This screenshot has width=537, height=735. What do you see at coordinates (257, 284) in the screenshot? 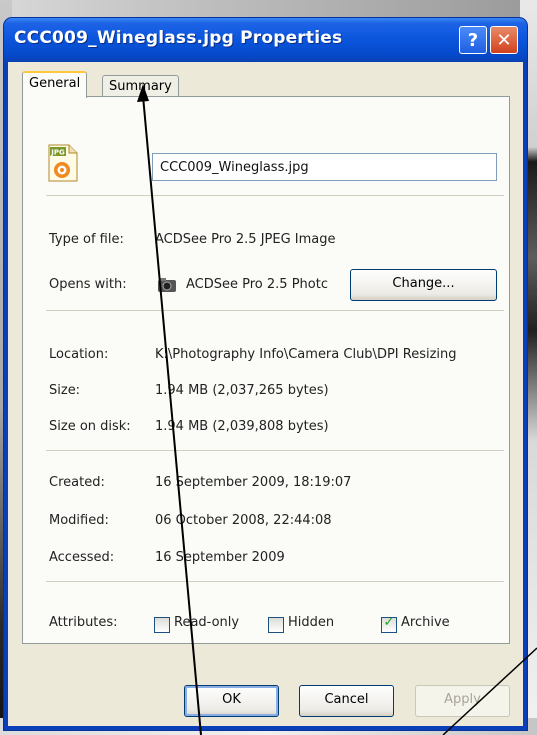
I see `opens-with-value: ACDSee Pro 2.5 Photc` at bounding box center [257, 284].